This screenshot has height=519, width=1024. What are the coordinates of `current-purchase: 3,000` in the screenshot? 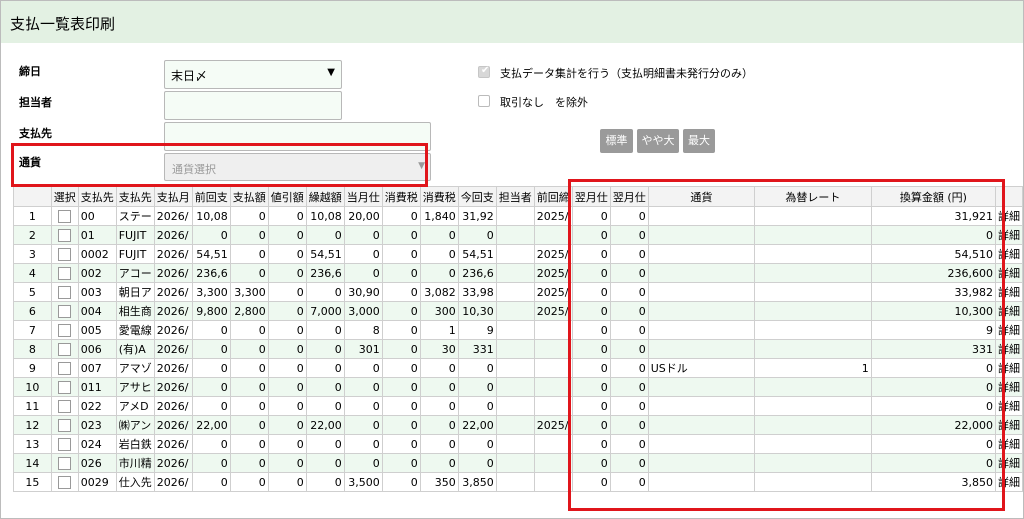 It's located at (363, 311).